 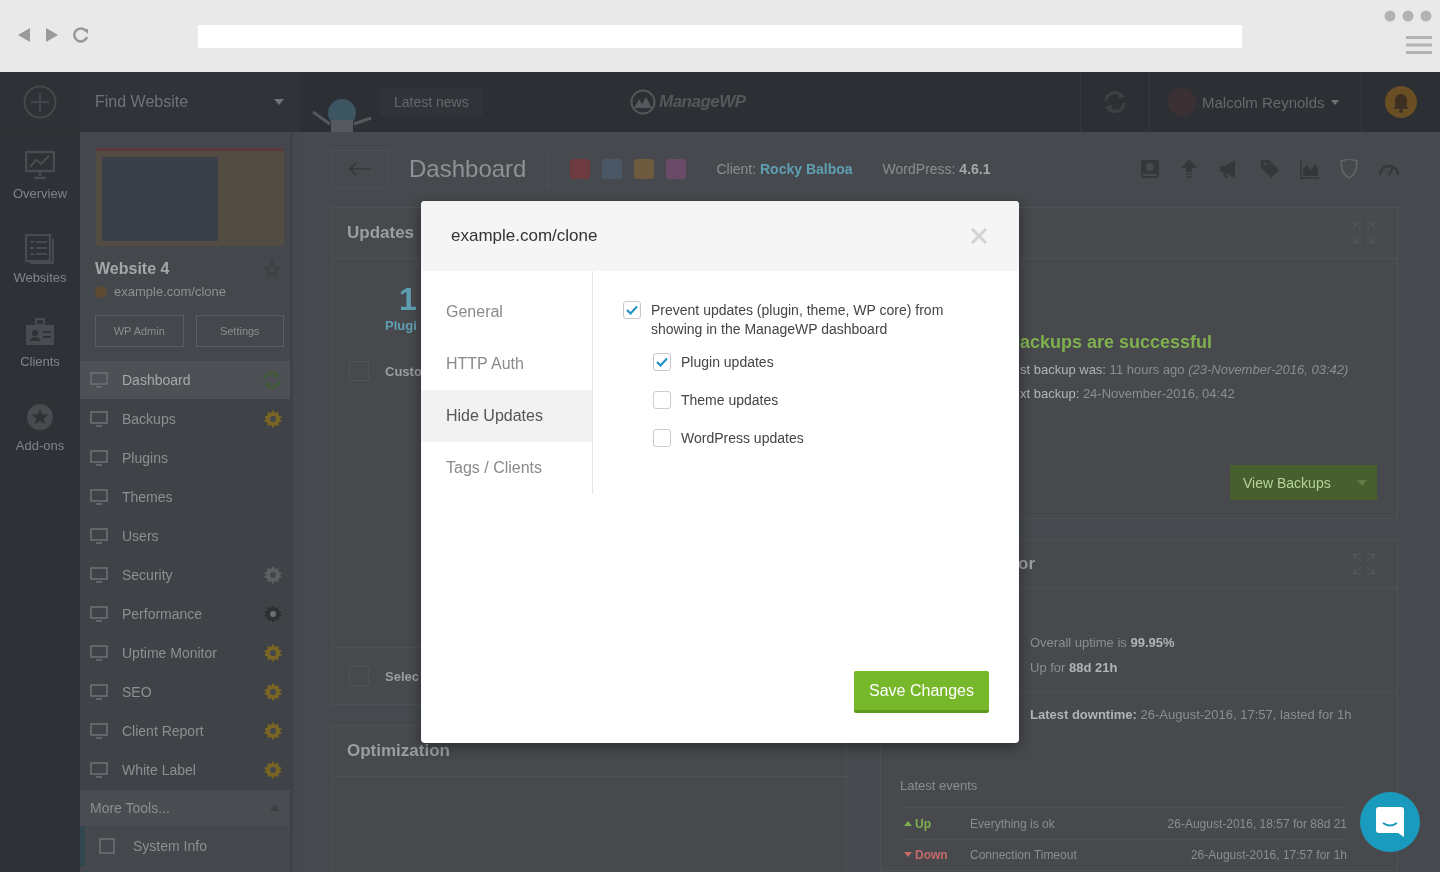 What do you see at coordinates (40, 445) in the screenshot?
I see `rail-label: Add-ons` at bounding box center [40, 445].